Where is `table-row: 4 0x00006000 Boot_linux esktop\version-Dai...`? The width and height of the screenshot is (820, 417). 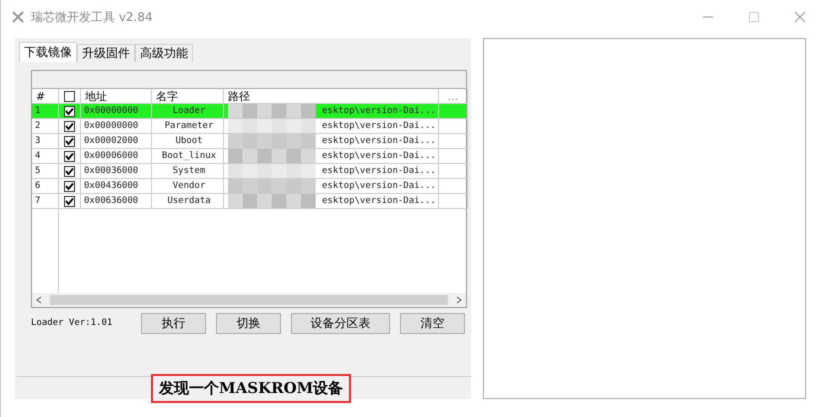
table-row: 4 0x00006000 Boot_linux esktop\version-Dai... is located at coordinates (249, 156).